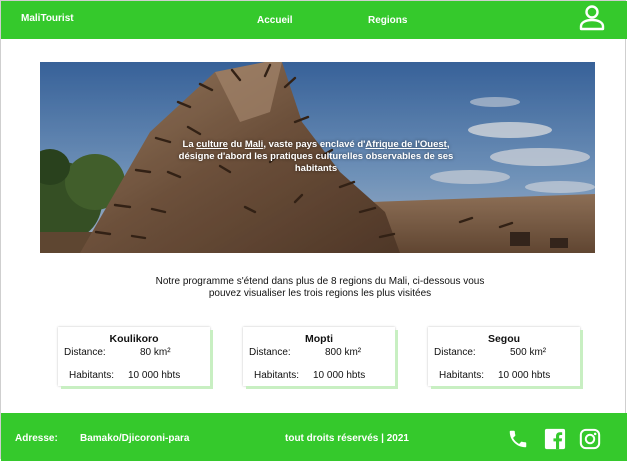  Describe the element at coordinates (314, 20) in the screenshot. I see `top-navbar: MaliTourist Accueil Regions` at that location.